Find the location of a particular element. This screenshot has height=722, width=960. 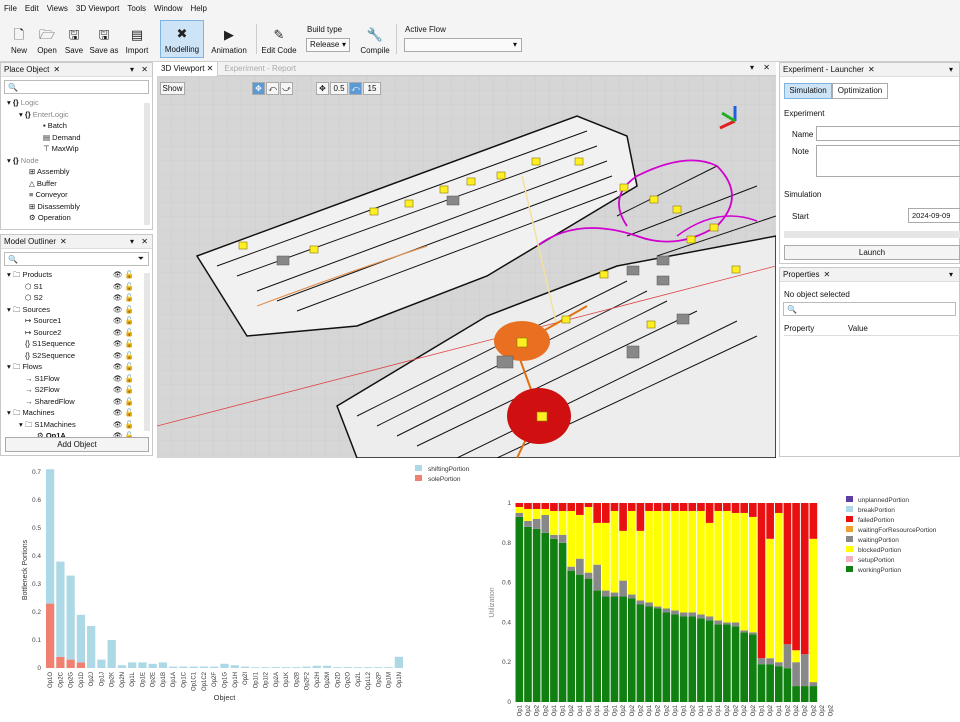

active-flow-select: ▾ is located at coordinates (463, 45).